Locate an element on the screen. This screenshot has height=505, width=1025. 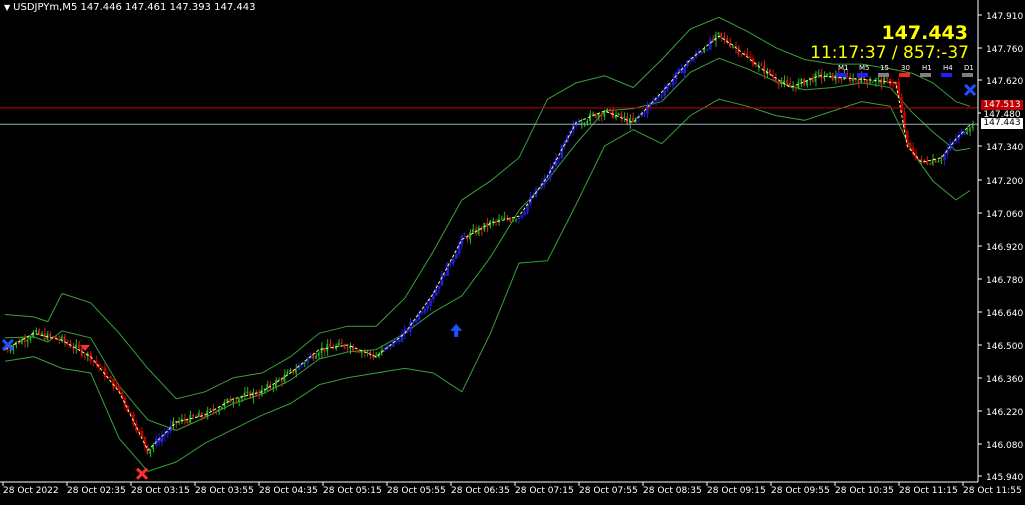
x-tick-label: 28 Oct 03:55 is located at coordinates (224, 491).